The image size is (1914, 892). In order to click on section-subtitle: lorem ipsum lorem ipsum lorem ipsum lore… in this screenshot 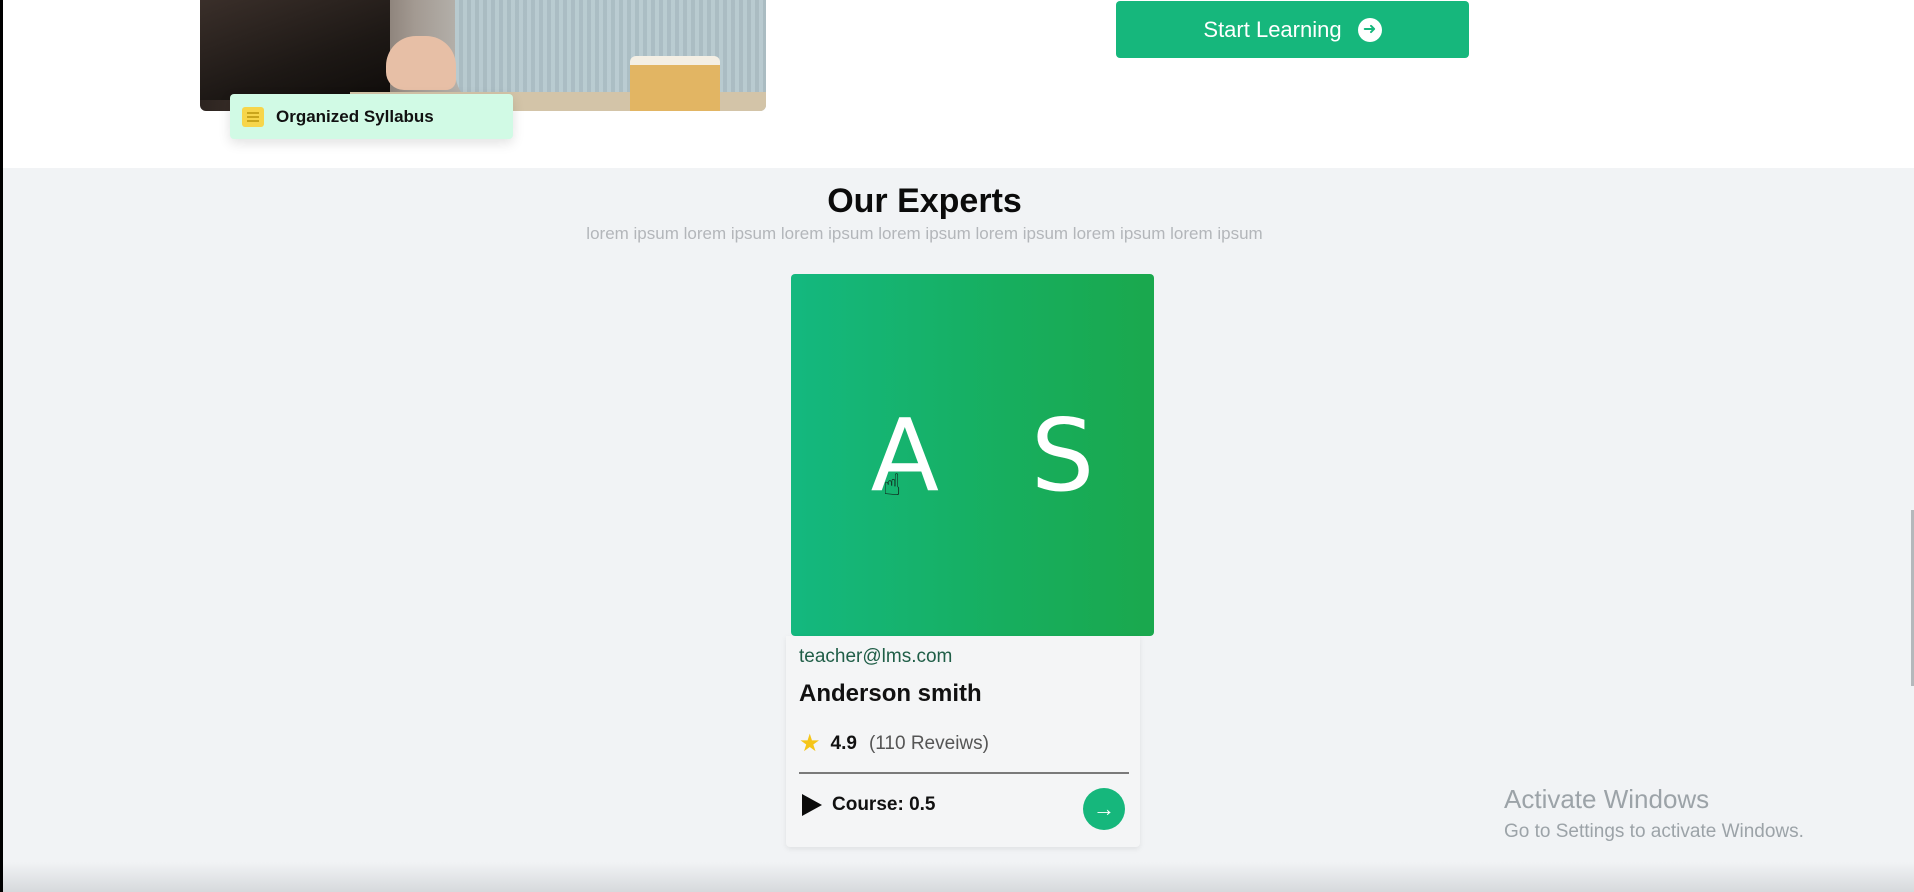, I will do `click(924, 233)`.